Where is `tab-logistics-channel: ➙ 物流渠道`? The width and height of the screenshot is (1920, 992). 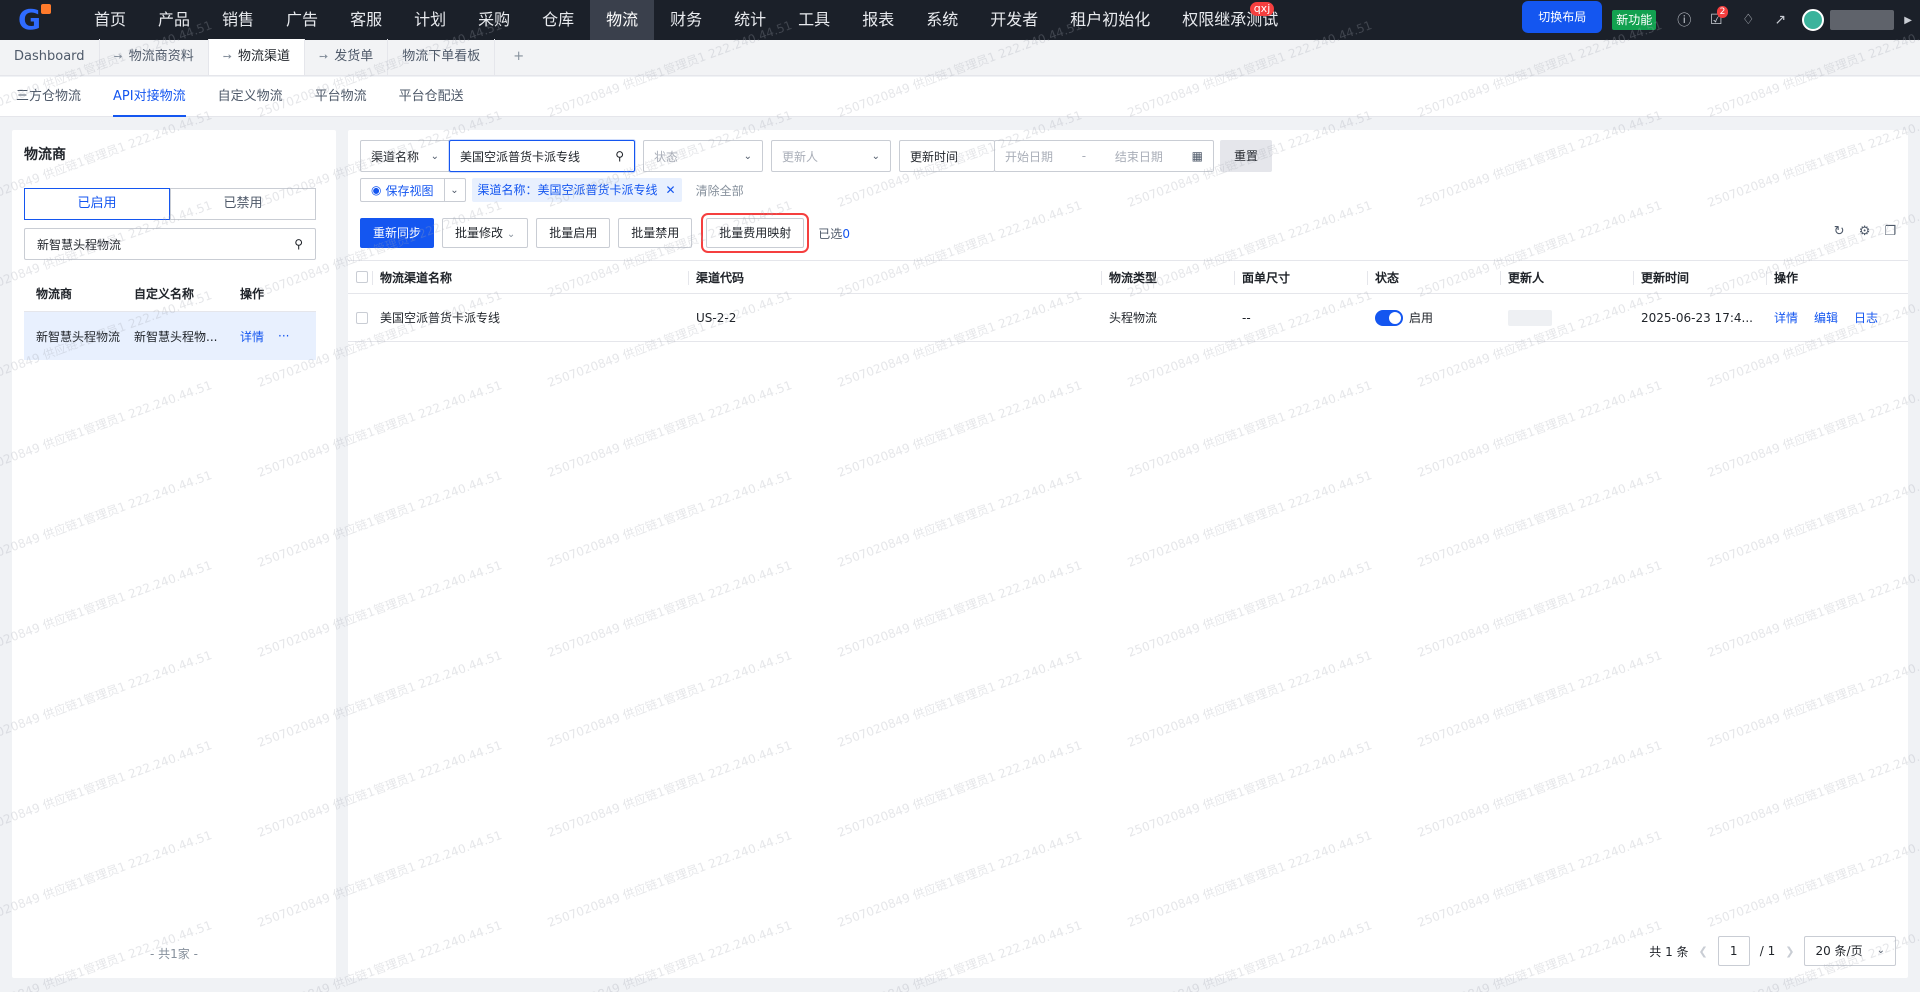
tab-logistics-channel: ➙ 物流渠道 is located at coordinates (256, 57).